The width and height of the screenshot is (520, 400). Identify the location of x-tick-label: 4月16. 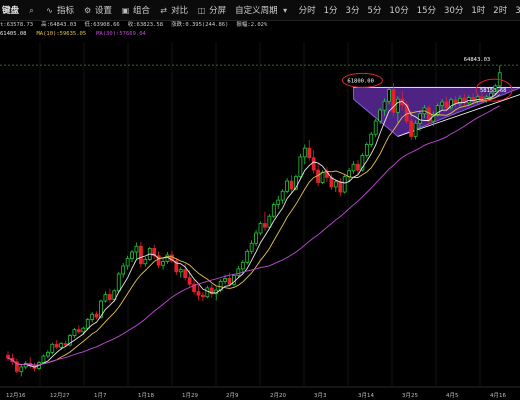
(498, 395).